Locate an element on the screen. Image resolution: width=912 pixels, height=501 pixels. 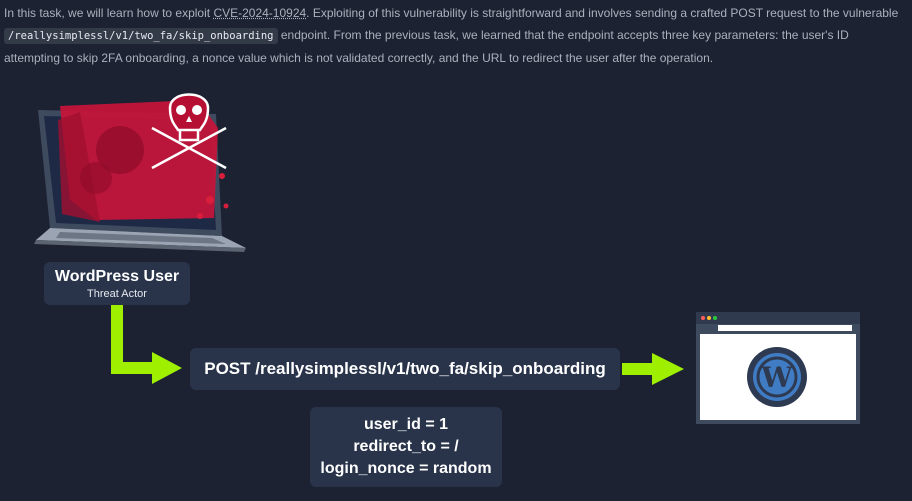
svg-text: W is located at coordinates (776, 377).